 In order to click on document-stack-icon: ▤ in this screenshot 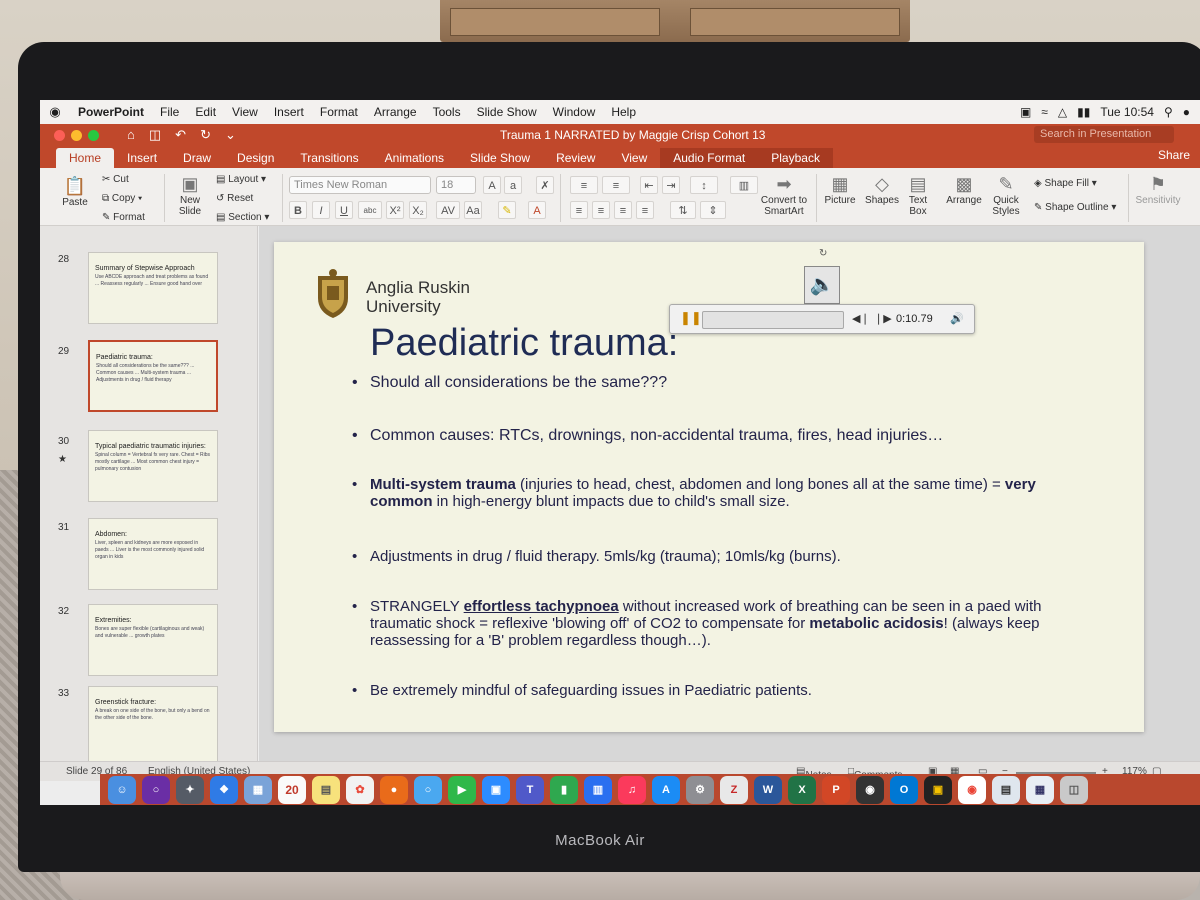, I will do `click(1006, 789)`.